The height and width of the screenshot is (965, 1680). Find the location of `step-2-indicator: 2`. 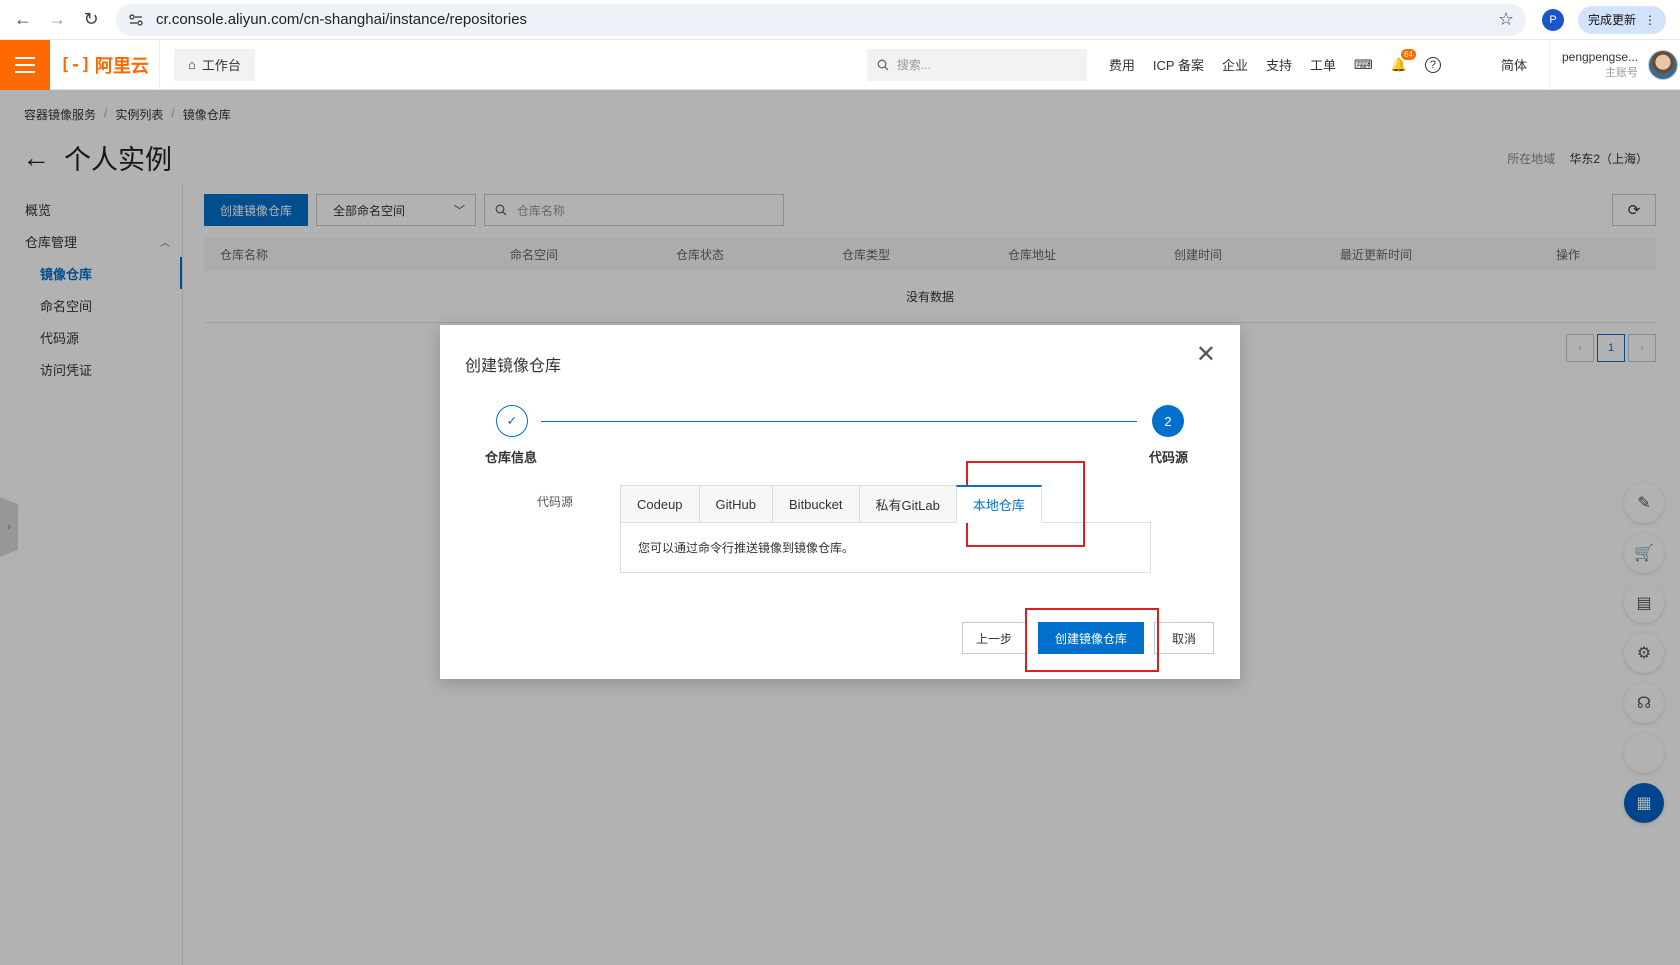

step-2-indicator: 2 is located at coordinates (1168, 421).